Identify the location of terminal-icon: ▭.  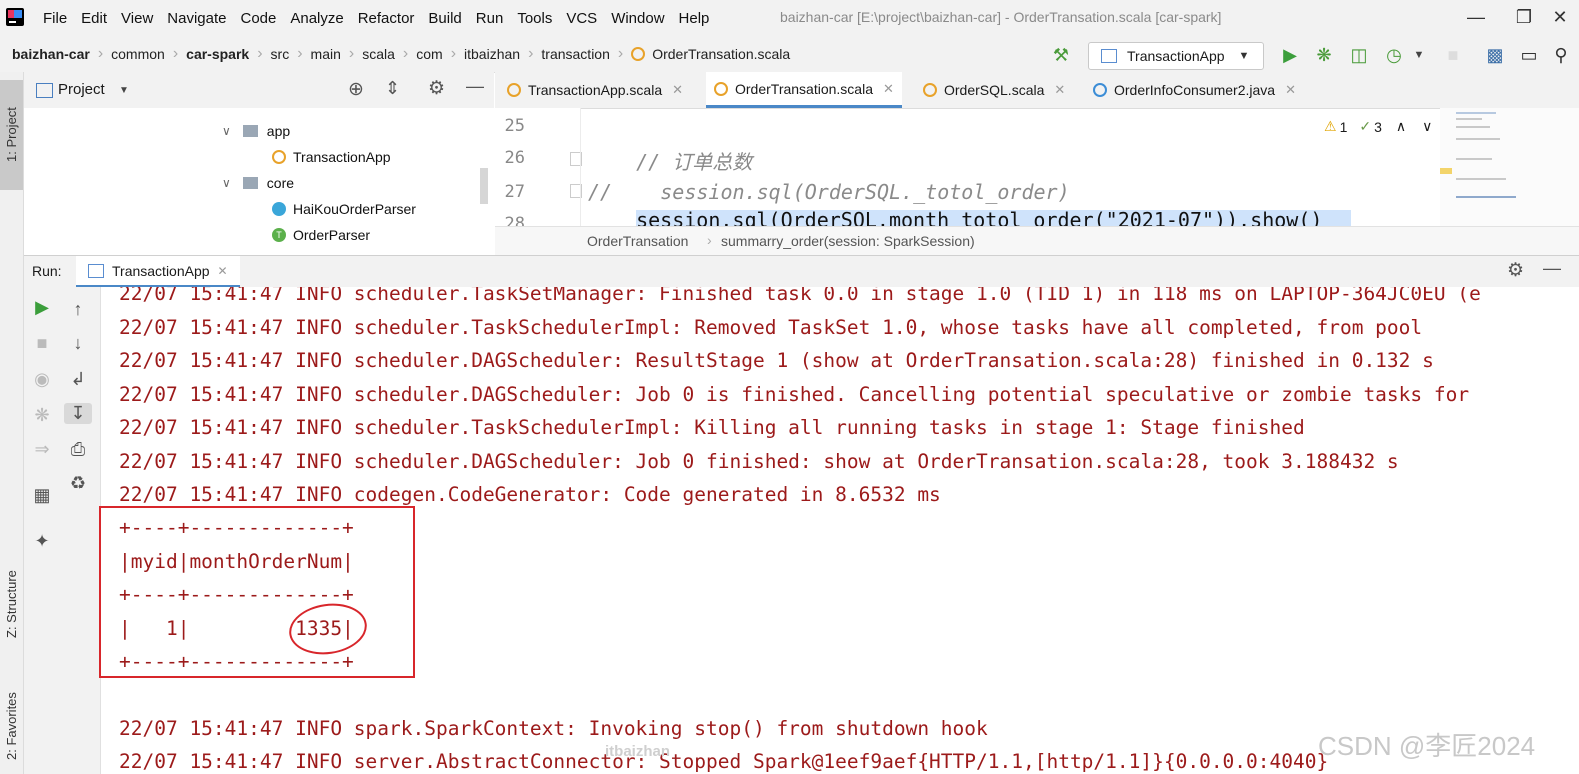
(1529, 55).